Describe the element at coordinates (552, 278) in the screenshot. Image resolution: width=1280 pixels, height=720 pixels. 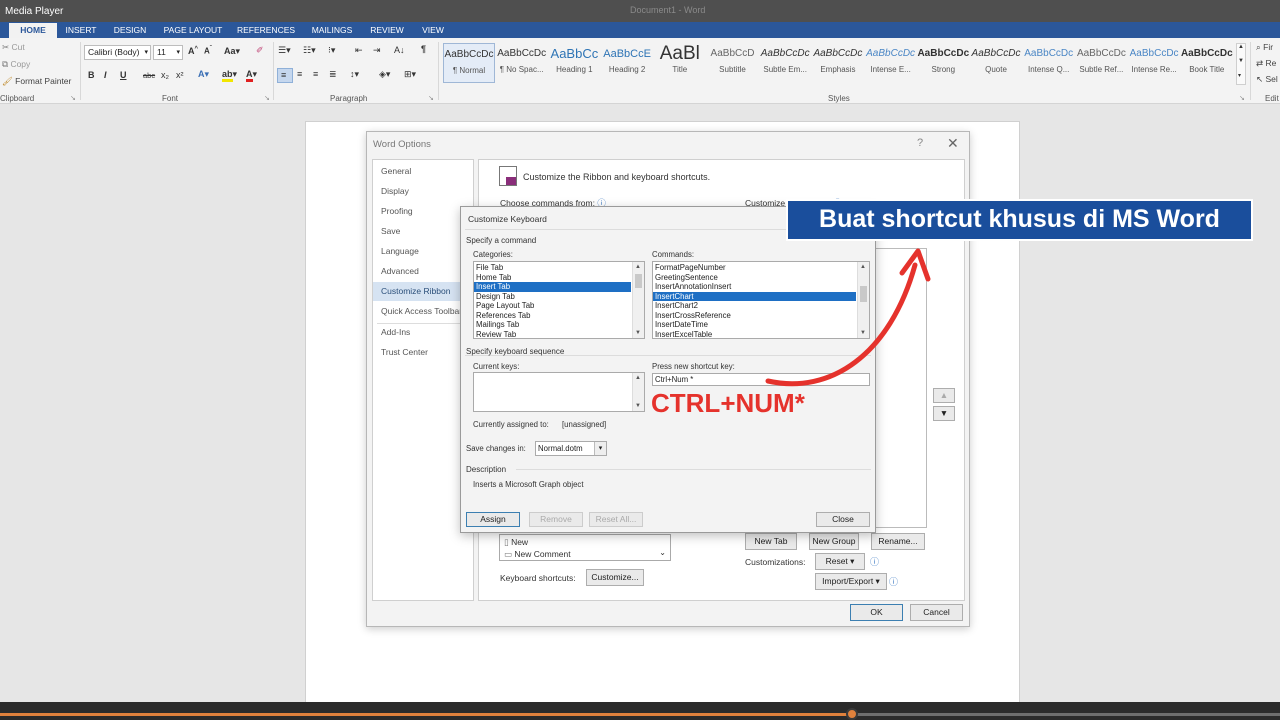
I see `list-item: Home Tab` at that location.